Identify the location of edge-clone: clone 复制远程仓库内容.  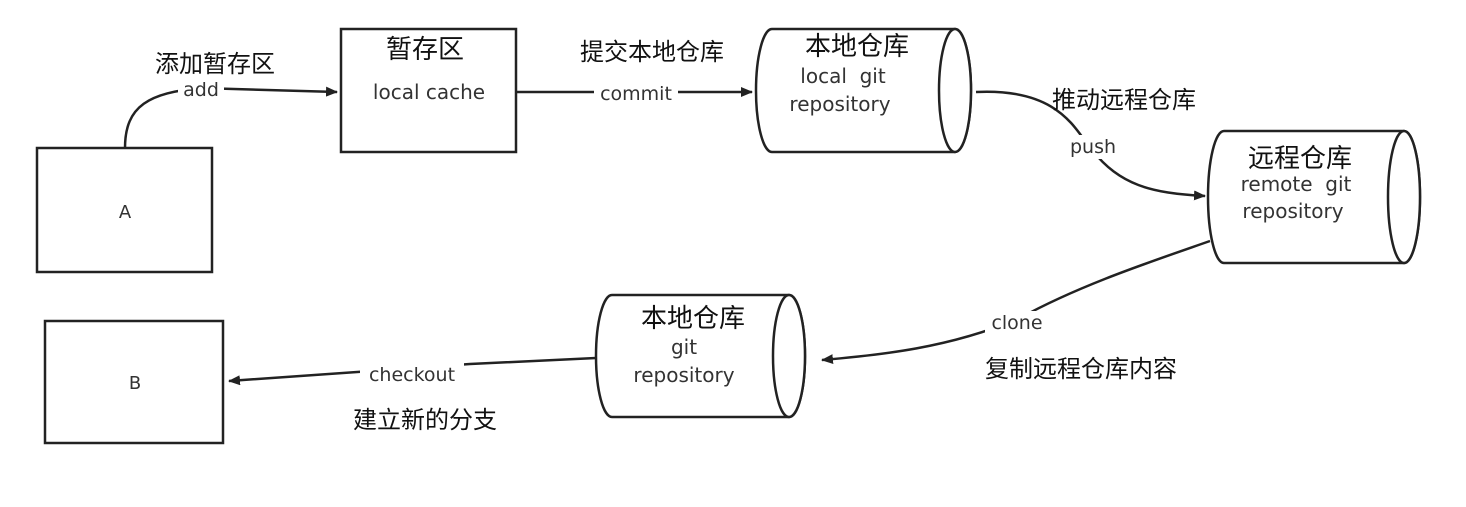
(1016, 311).